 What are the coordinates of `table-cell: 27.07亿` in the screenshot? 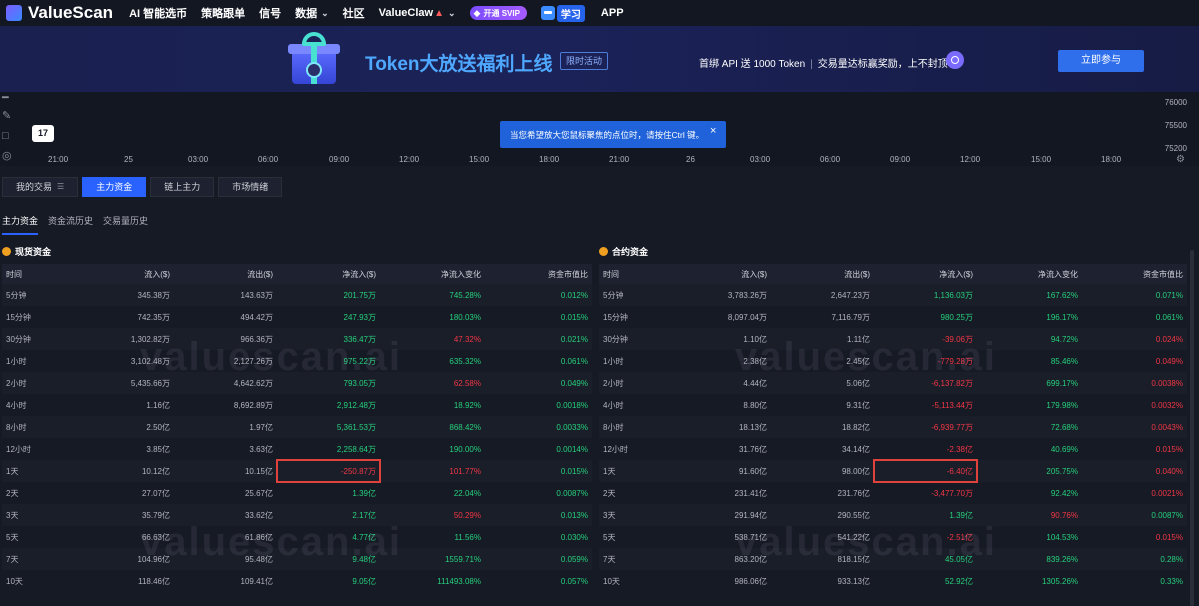 It's located at (123, 493).